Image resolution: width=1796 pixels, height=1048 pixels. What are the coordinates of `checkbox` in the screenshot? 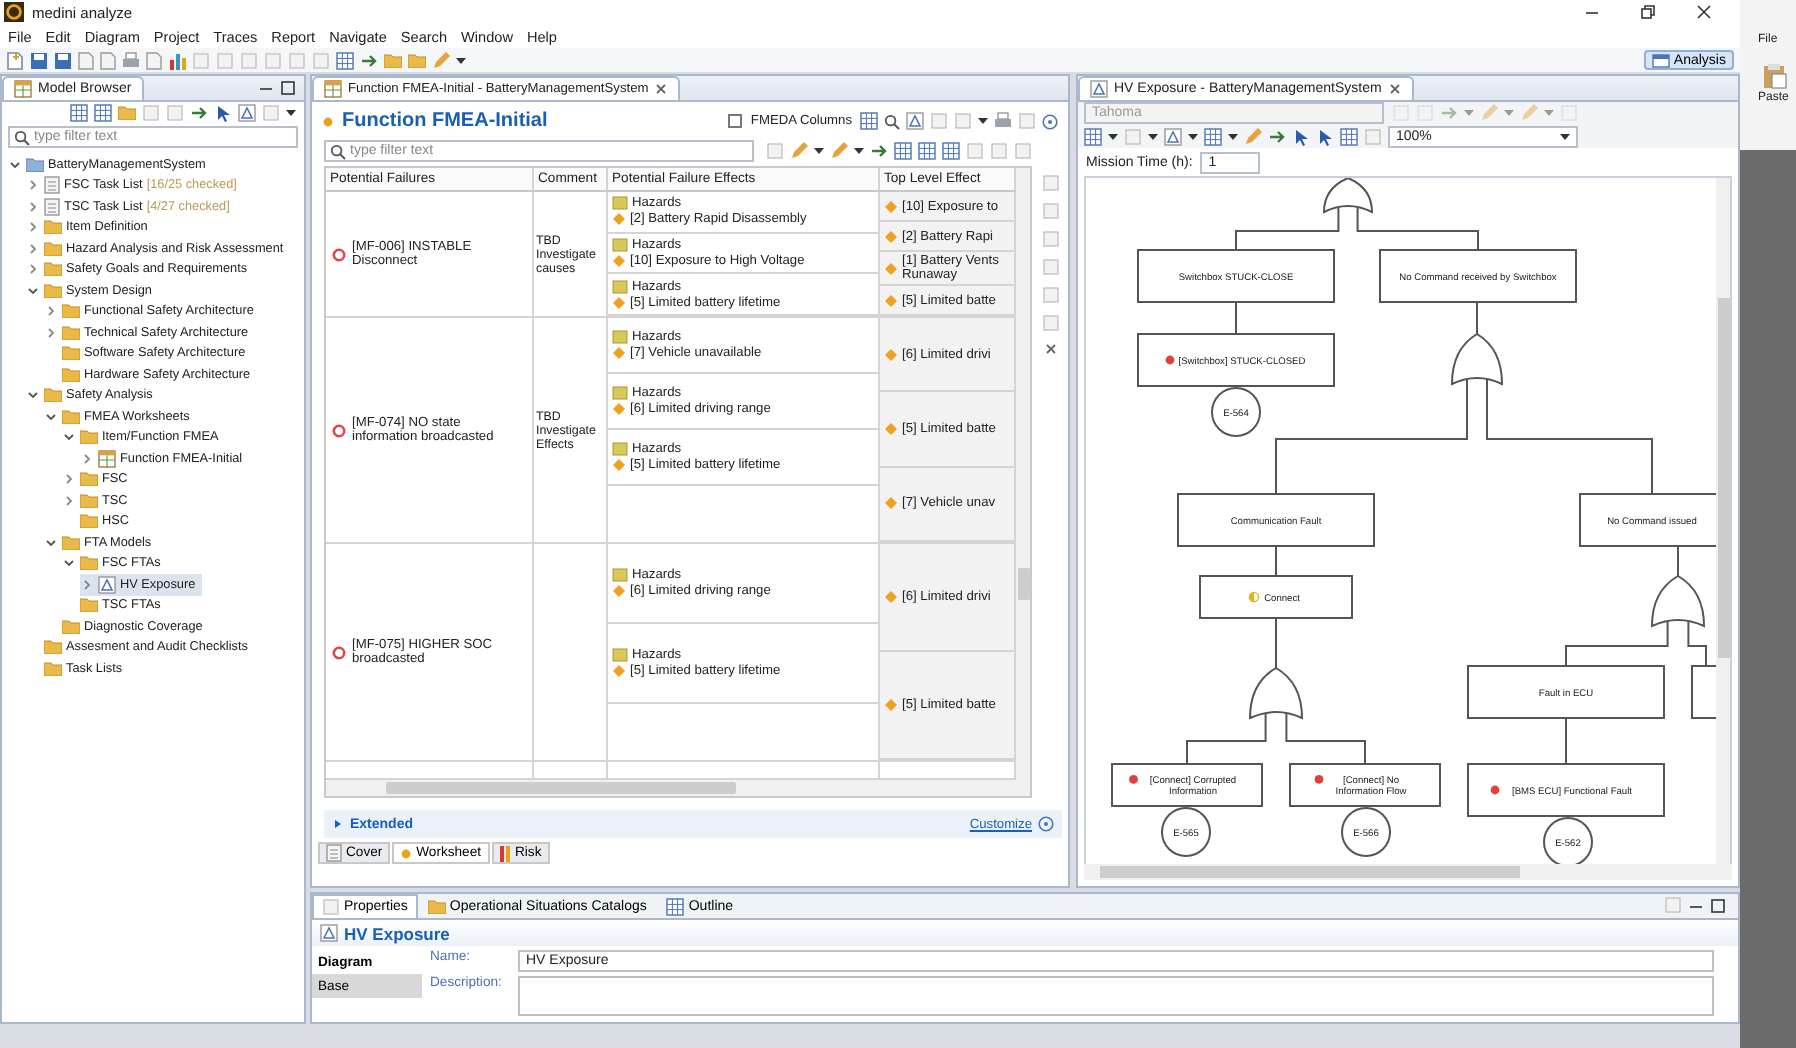 It's located at (735, 121).